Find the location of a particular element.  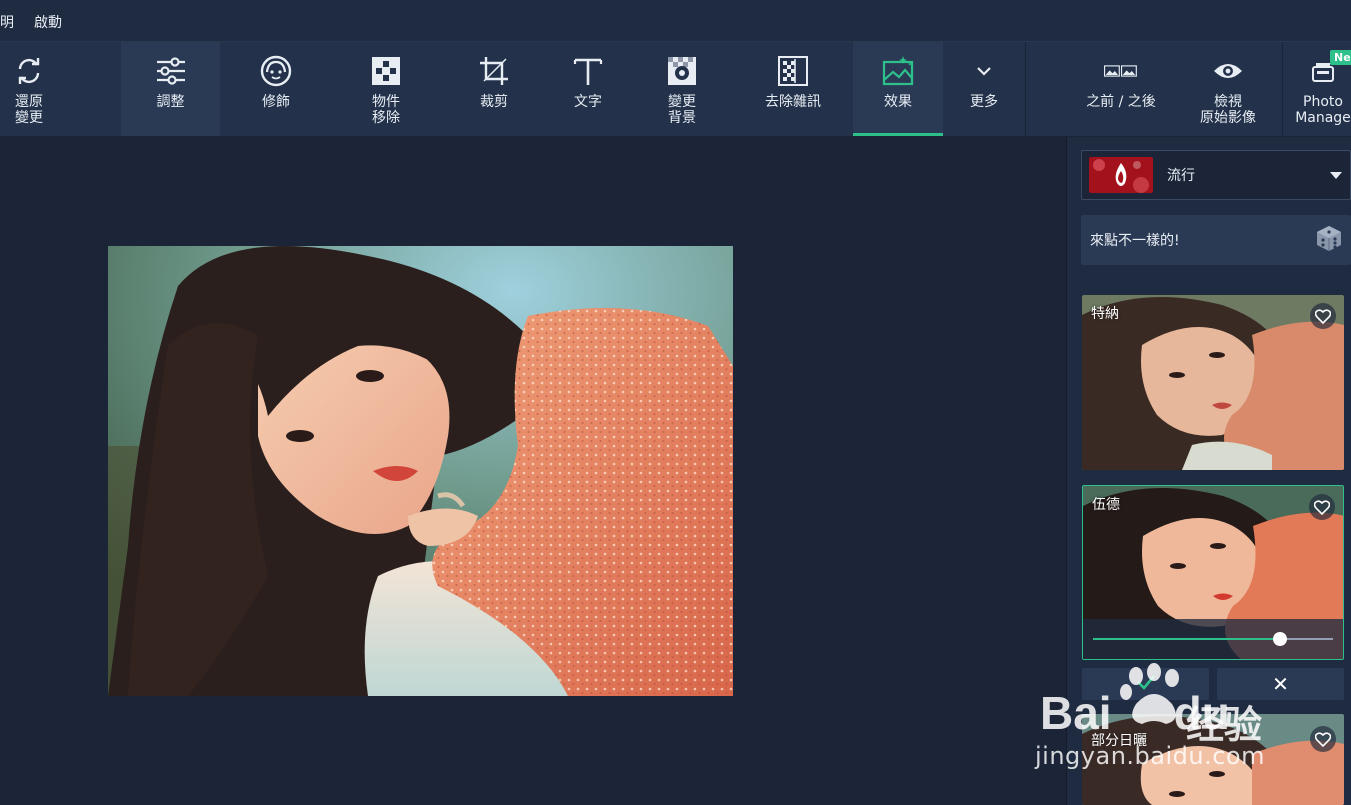

face-icon is located at coordinates (276, 71).